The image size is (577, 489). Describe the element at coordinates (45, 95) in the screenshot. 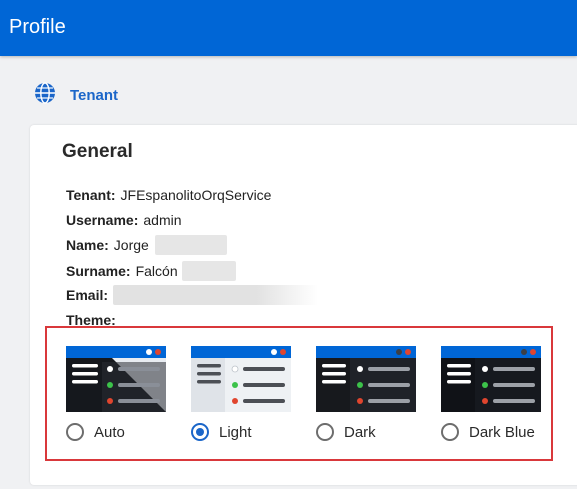

I see `globe-icon` at that location.